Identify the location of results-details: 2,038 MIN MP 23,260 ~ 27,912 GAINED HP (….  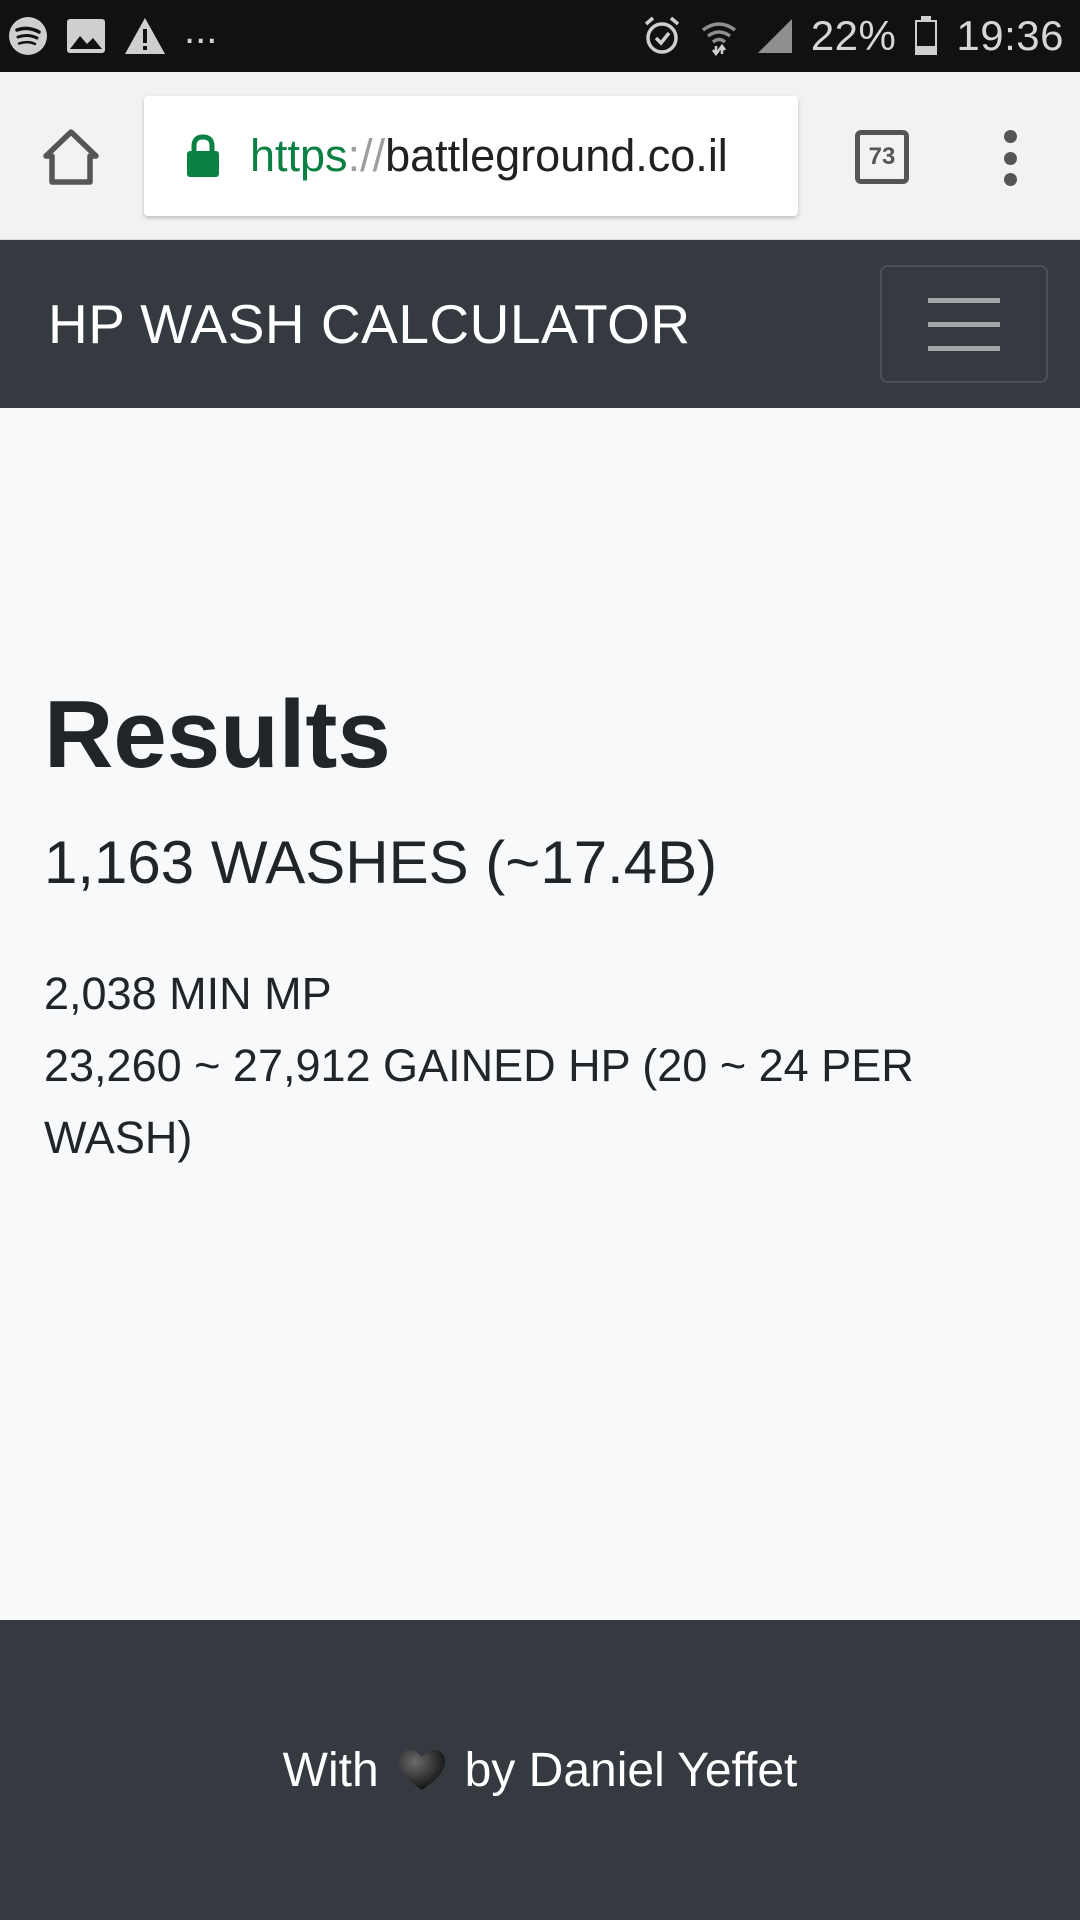
(524, 1066).